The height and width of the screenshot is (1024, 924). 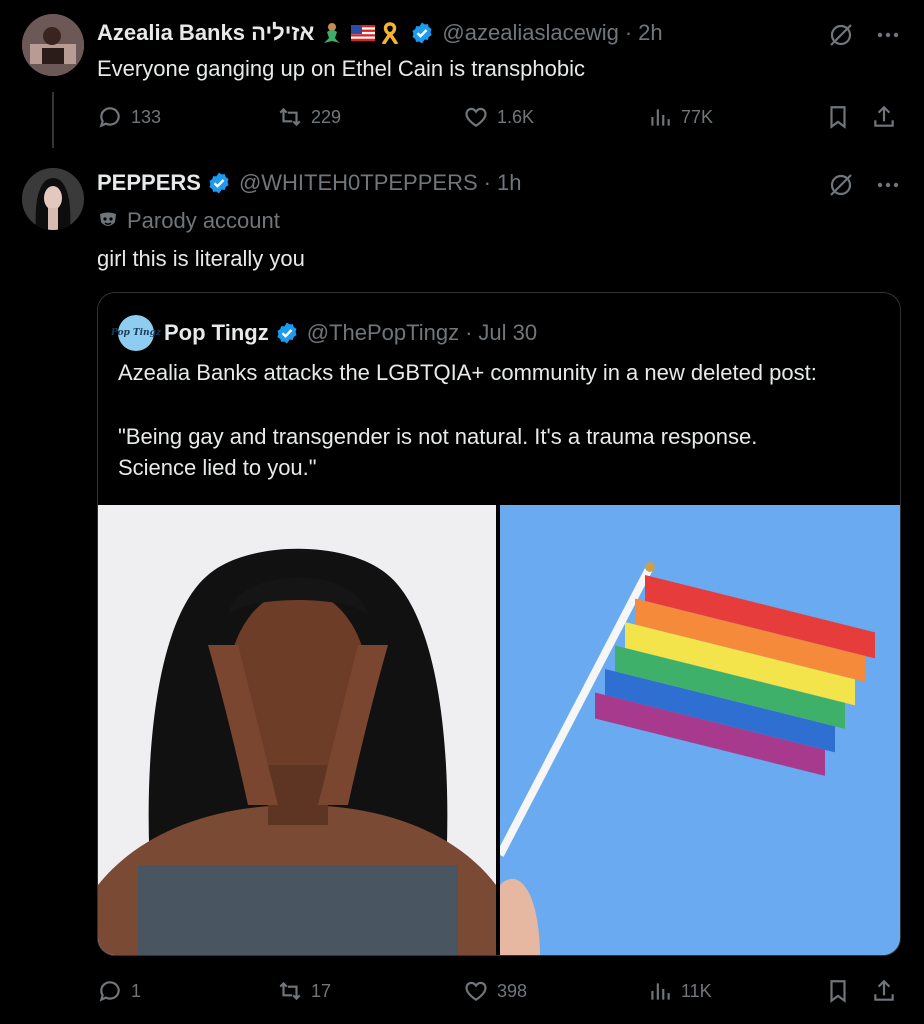 What do you see at coordinates (650, 33) in the screenshot?
I see `timestamp: 2h` at bounding box center [650, 33].